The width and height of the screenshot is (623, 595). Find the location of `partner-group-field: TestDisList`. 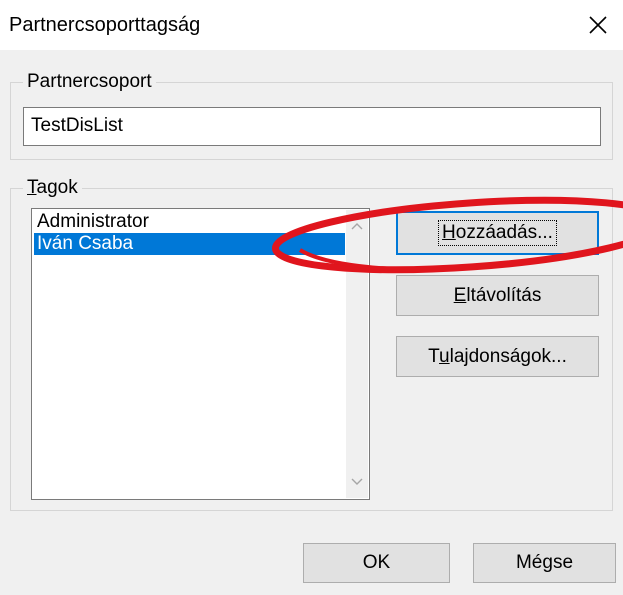

partner-group-field: TestDisList is located at coordinates (312, 126).